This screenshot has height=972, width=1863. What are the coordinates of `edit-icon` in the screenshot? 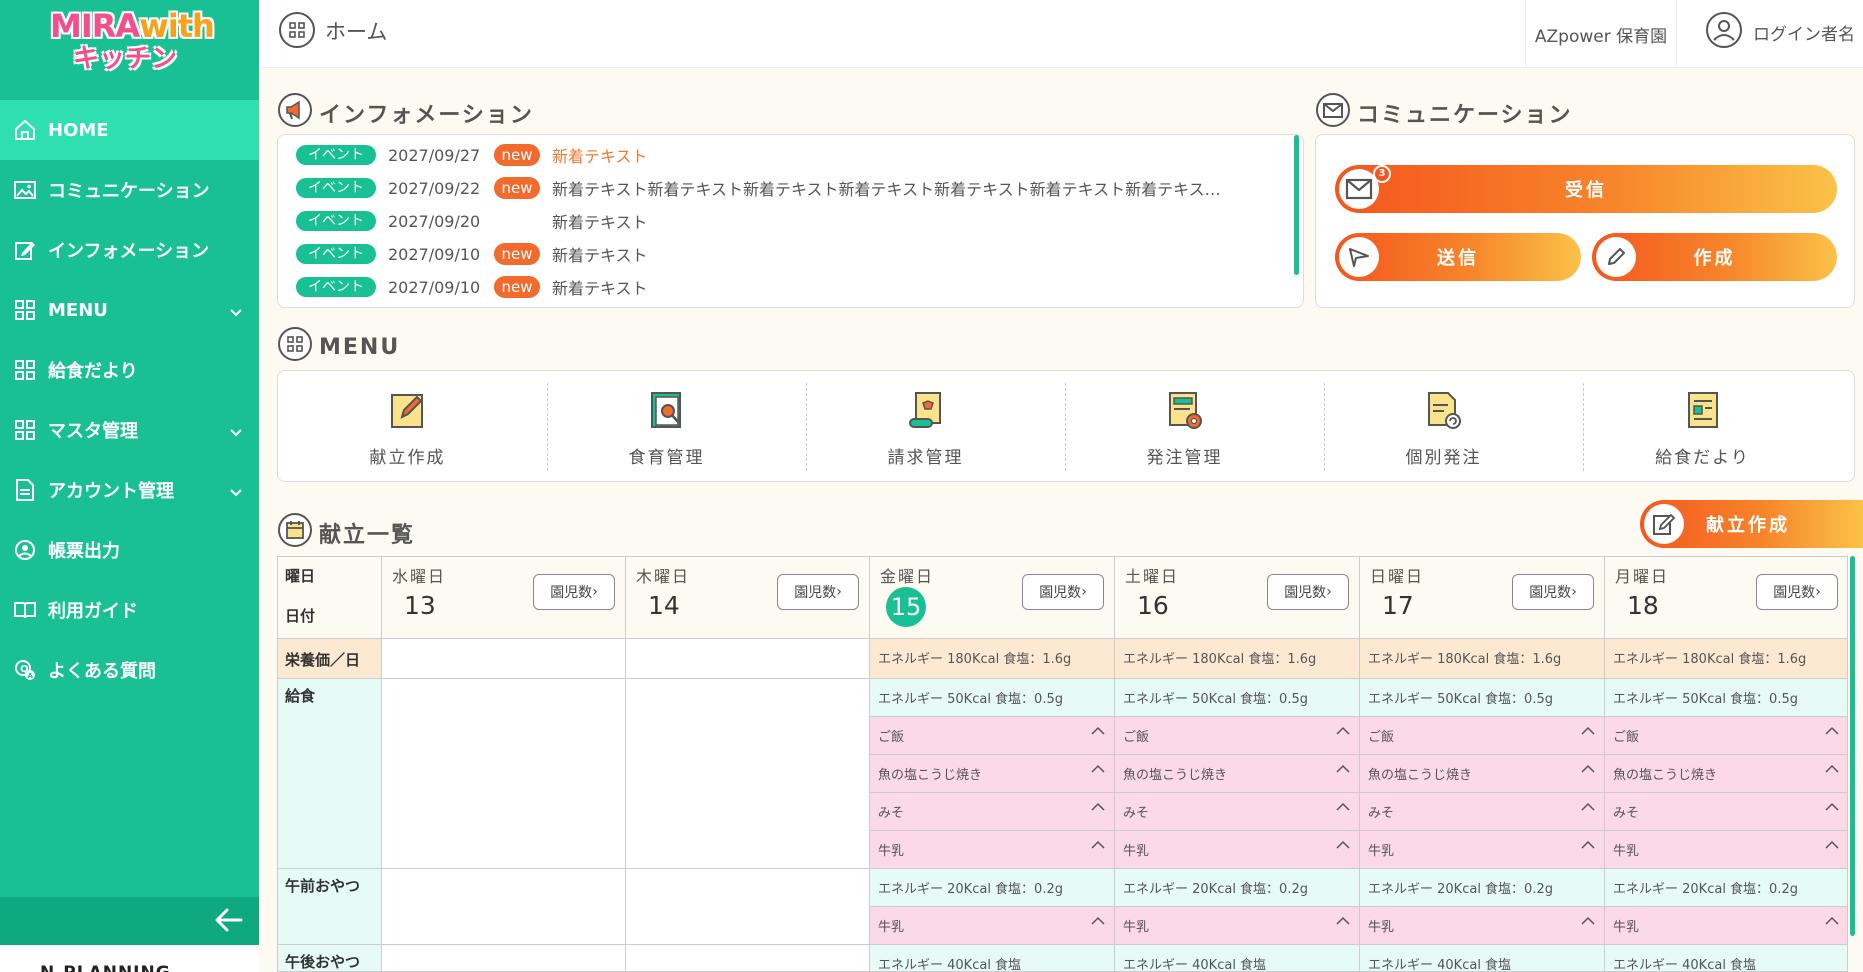 It's located at (1664, 524).